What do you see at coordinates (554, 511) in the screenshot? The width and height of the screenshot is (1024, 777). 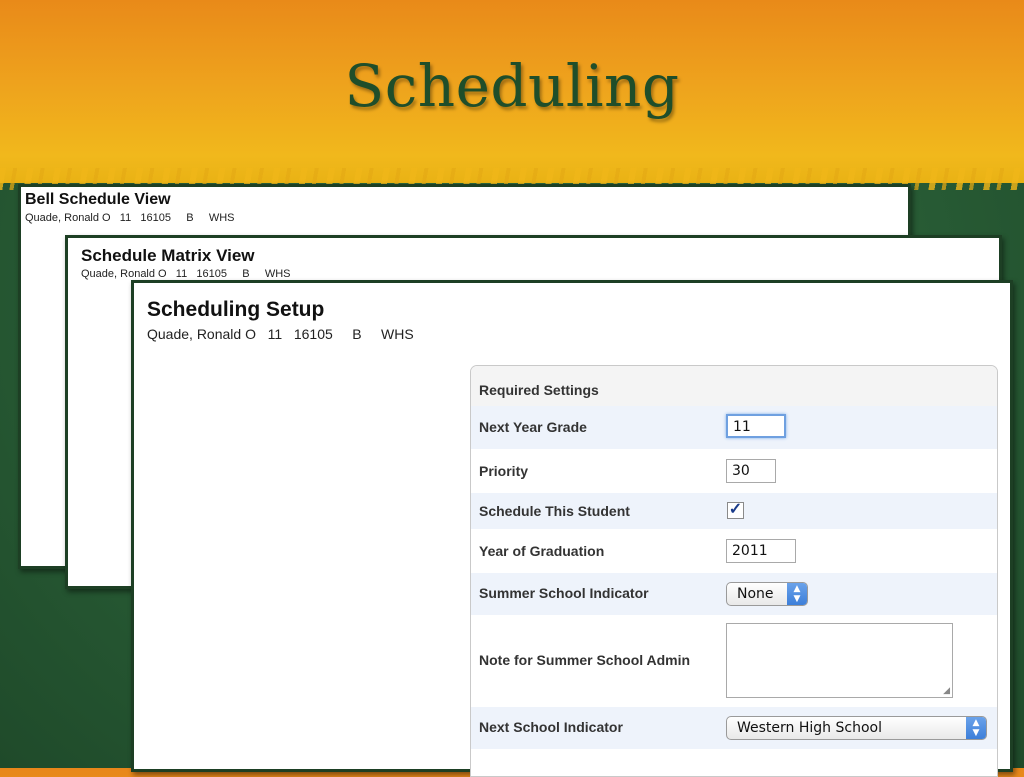 I see `row-label: Schedule This Student` at bounding box center [554, 511].